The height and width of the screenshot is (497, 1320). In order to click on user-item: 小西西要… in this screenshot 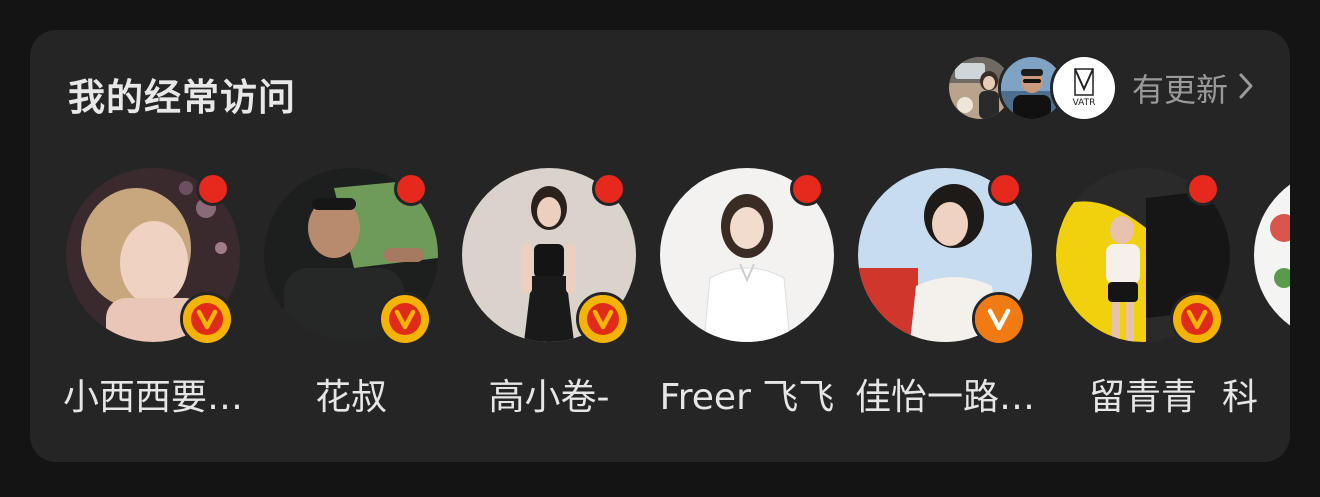, I will do `click(153, 298)`.